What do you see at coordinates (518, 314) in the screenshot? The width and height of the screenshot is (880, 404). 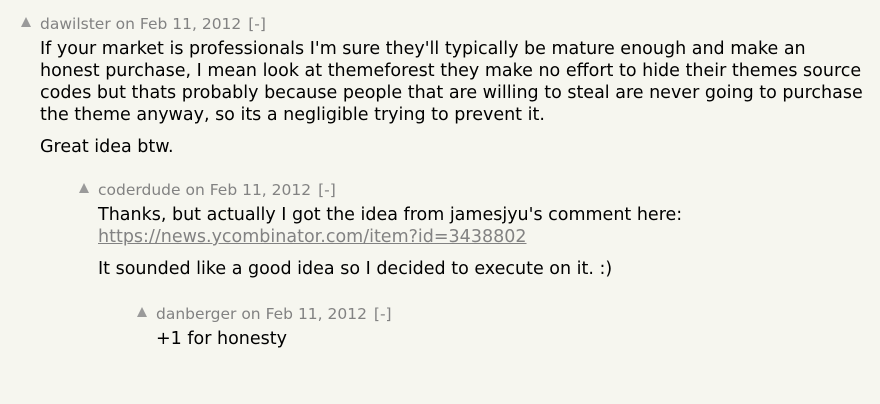 I see `comment-header: danberger on Feb 11, 2012 [-]` at bounding box center [518, 314].